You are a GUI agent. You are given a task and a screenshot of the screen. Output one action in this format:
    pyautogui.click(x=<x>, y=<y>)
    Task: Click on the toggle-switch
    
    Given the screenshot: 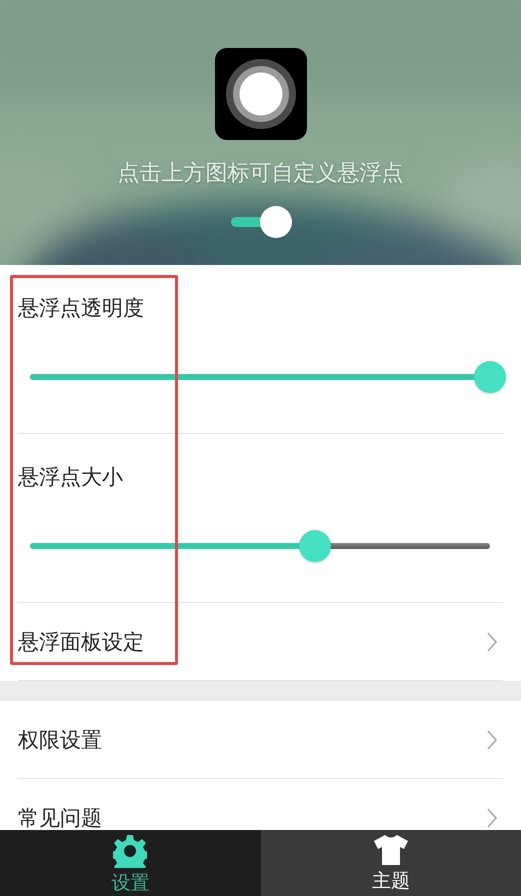 What is the action you would take?
    pyautogui.click(x=260, y=222)
    